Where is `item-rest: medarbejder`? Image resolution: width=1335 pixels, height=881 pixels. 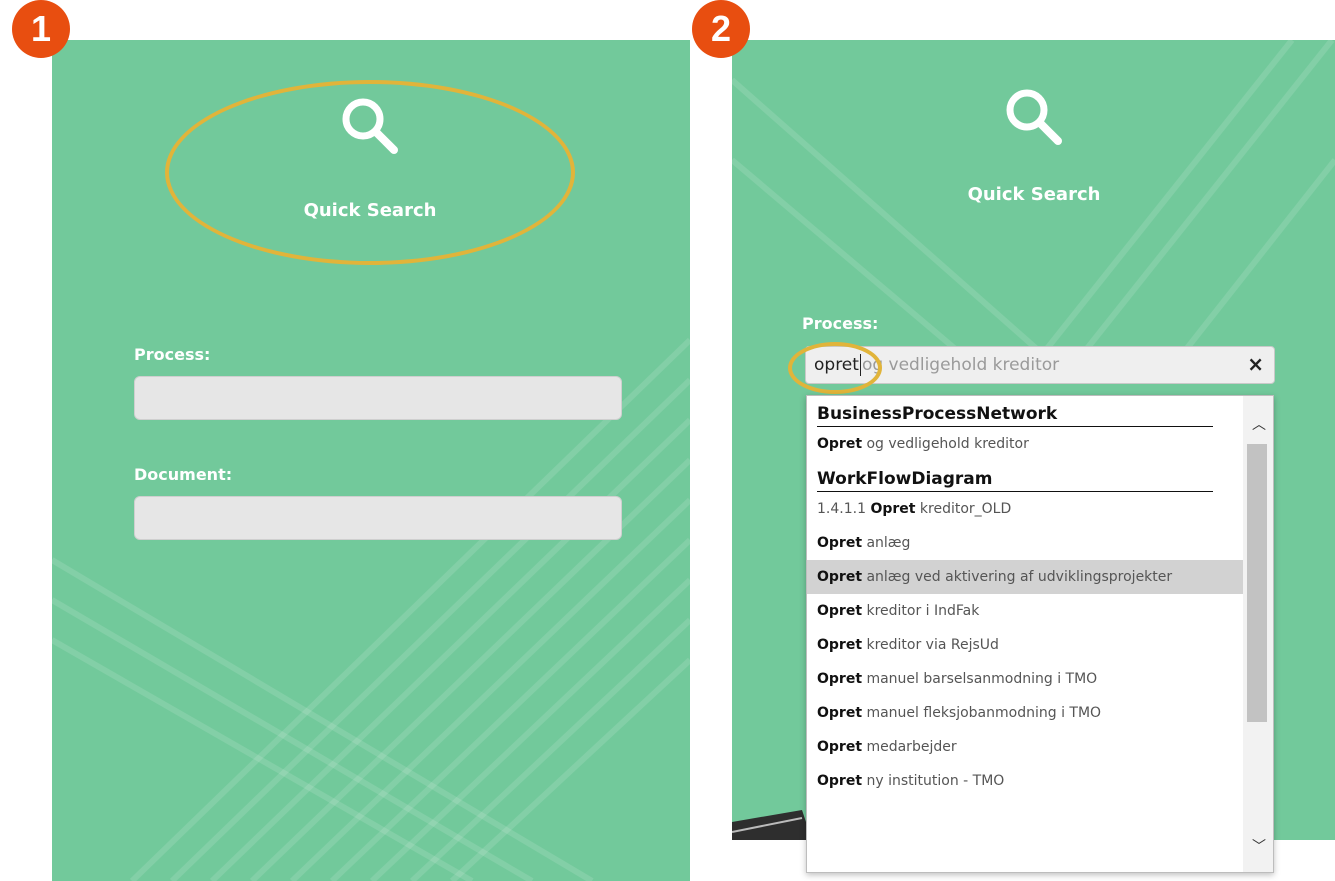 item-rest: medarbejder is located at coordinates (909, 747).